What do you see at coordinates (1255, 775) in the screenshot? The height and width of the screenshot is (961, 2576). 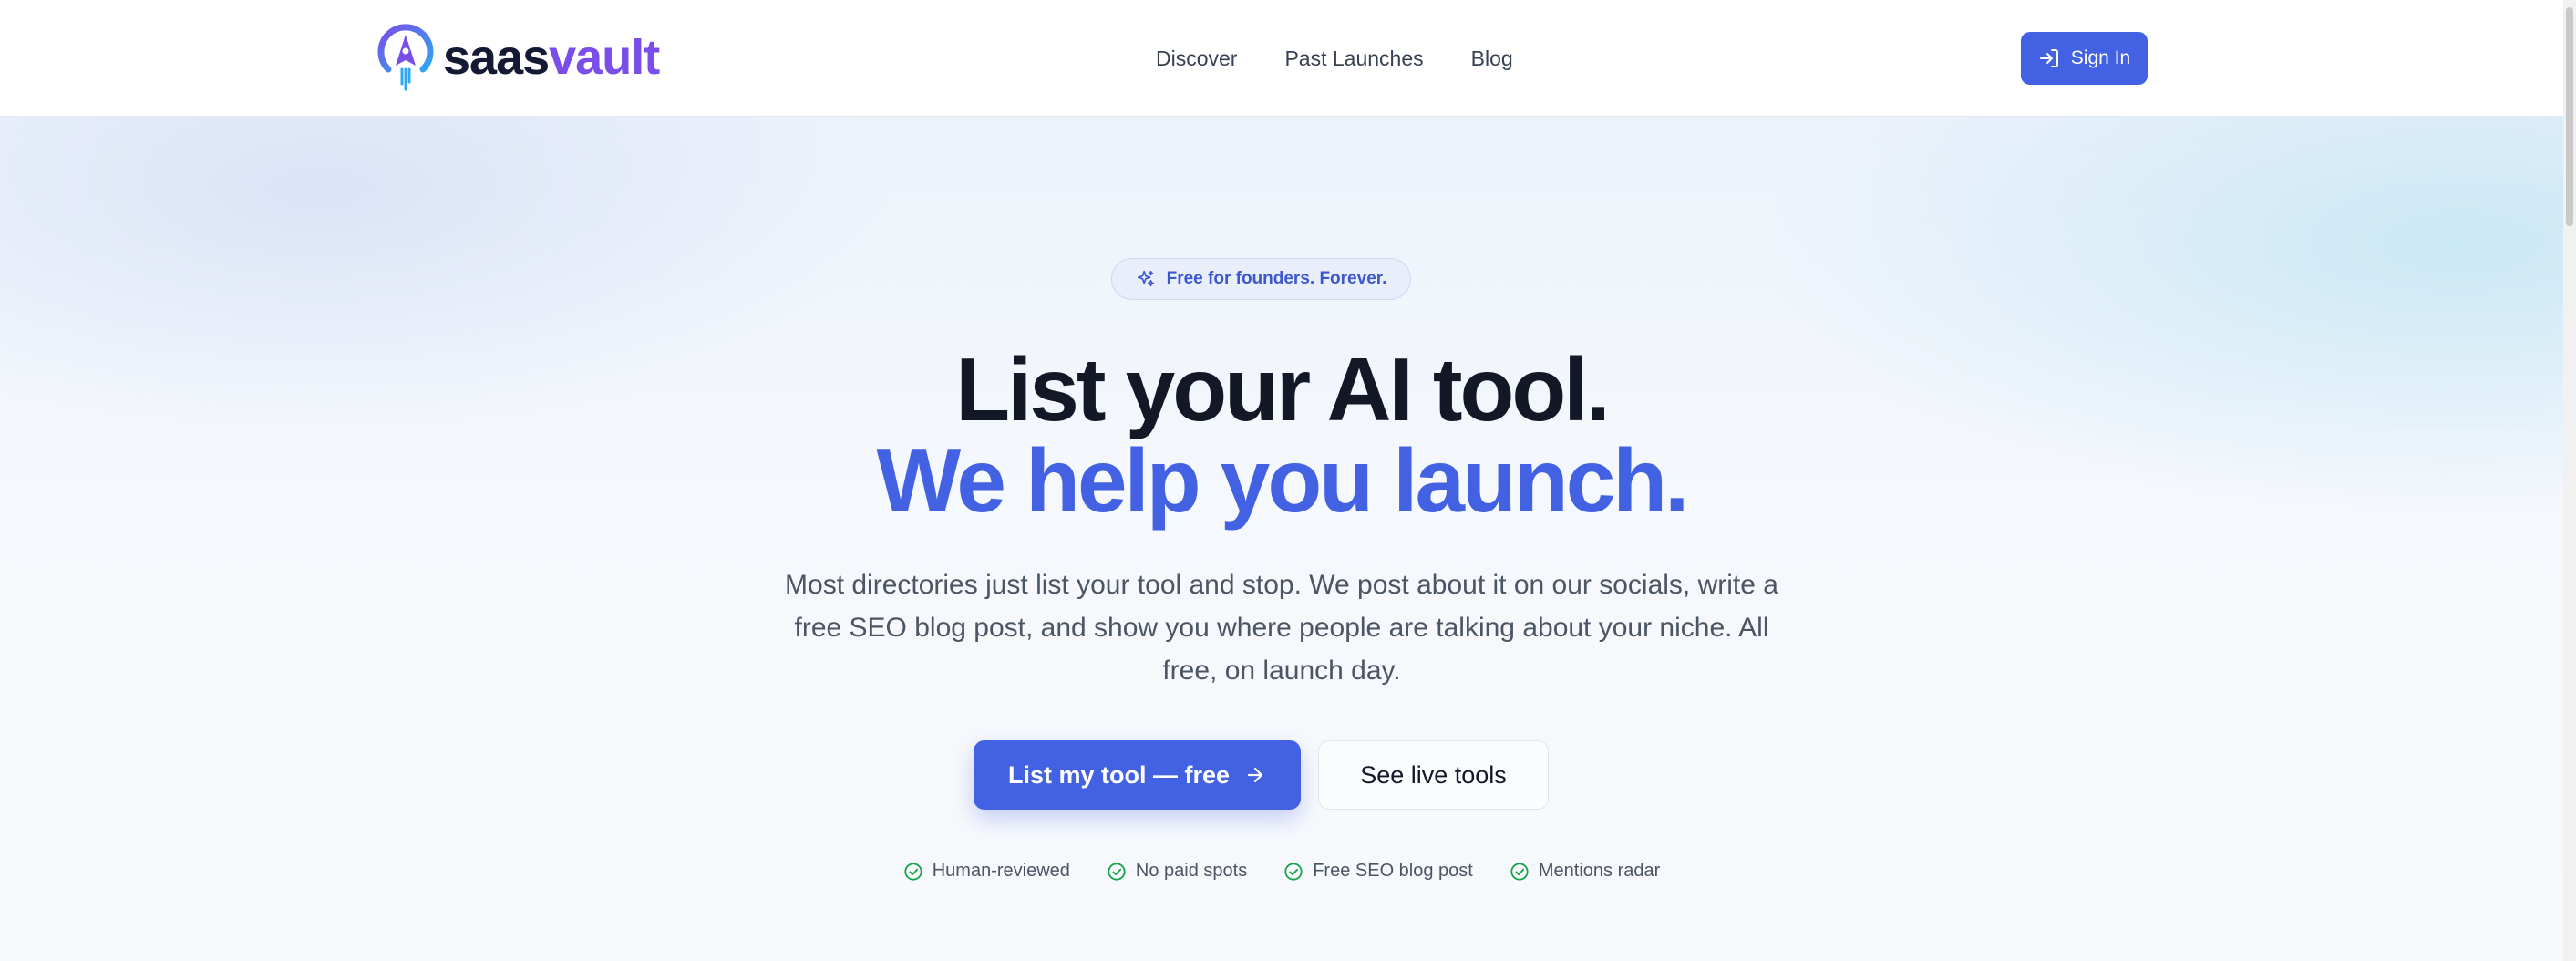 I see `arrow-right-icon` at bounding box center [1255, 775].